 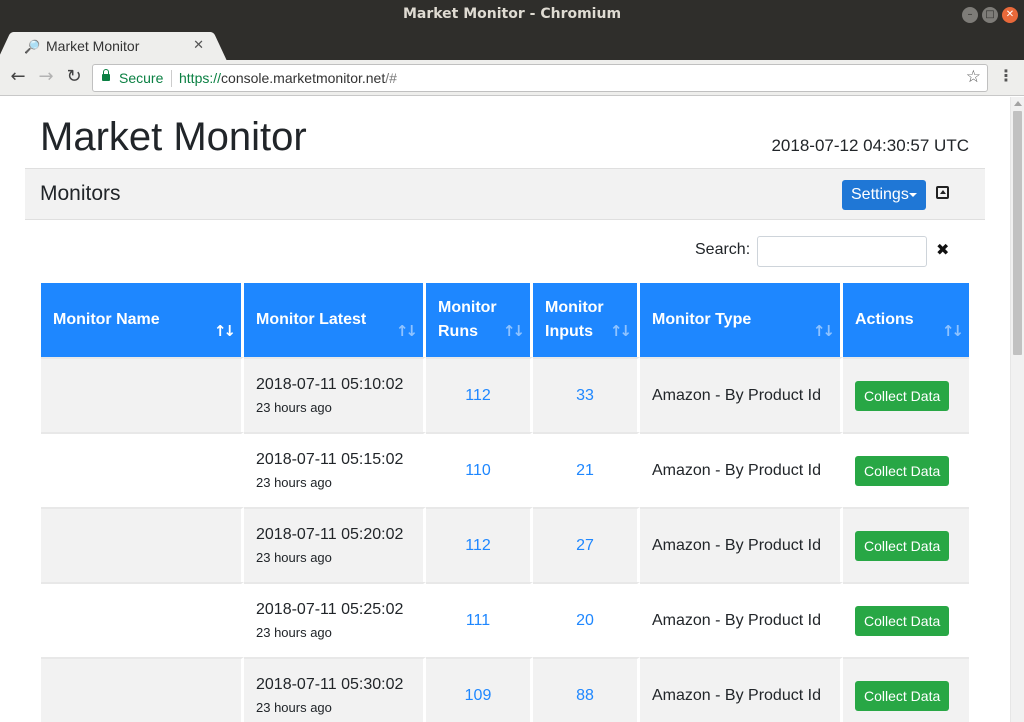 I want to click on search-favicon-icon: 🔎, so click(x=32, y=46).